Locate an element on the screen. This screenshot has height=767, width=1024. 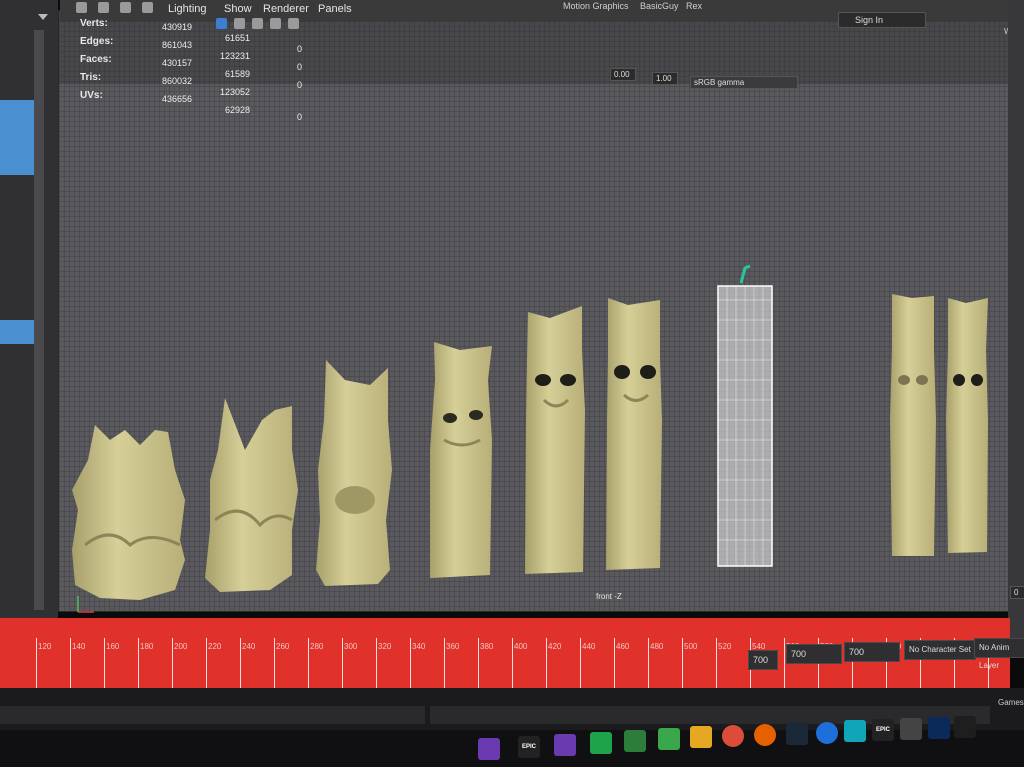
visual-studio-icon is located at coordinates (489, 749).